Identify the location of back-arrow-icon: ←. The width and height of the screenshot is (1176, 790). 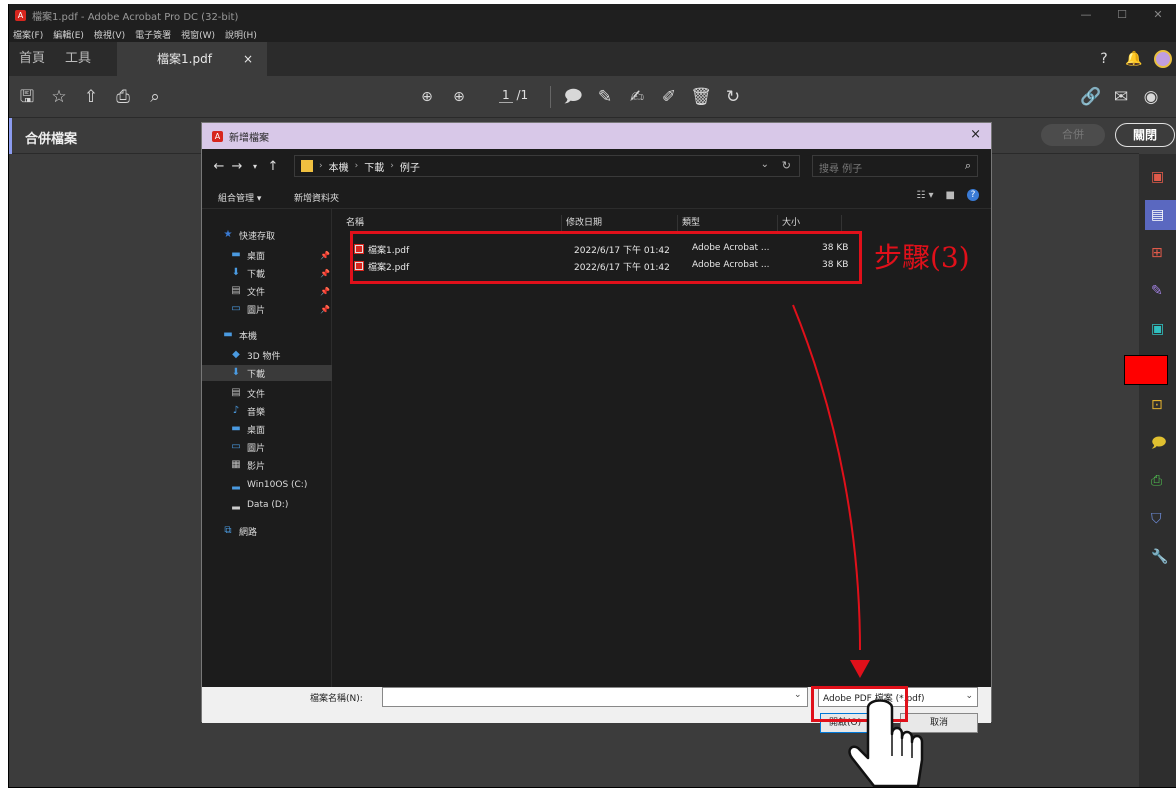
(219, 166).